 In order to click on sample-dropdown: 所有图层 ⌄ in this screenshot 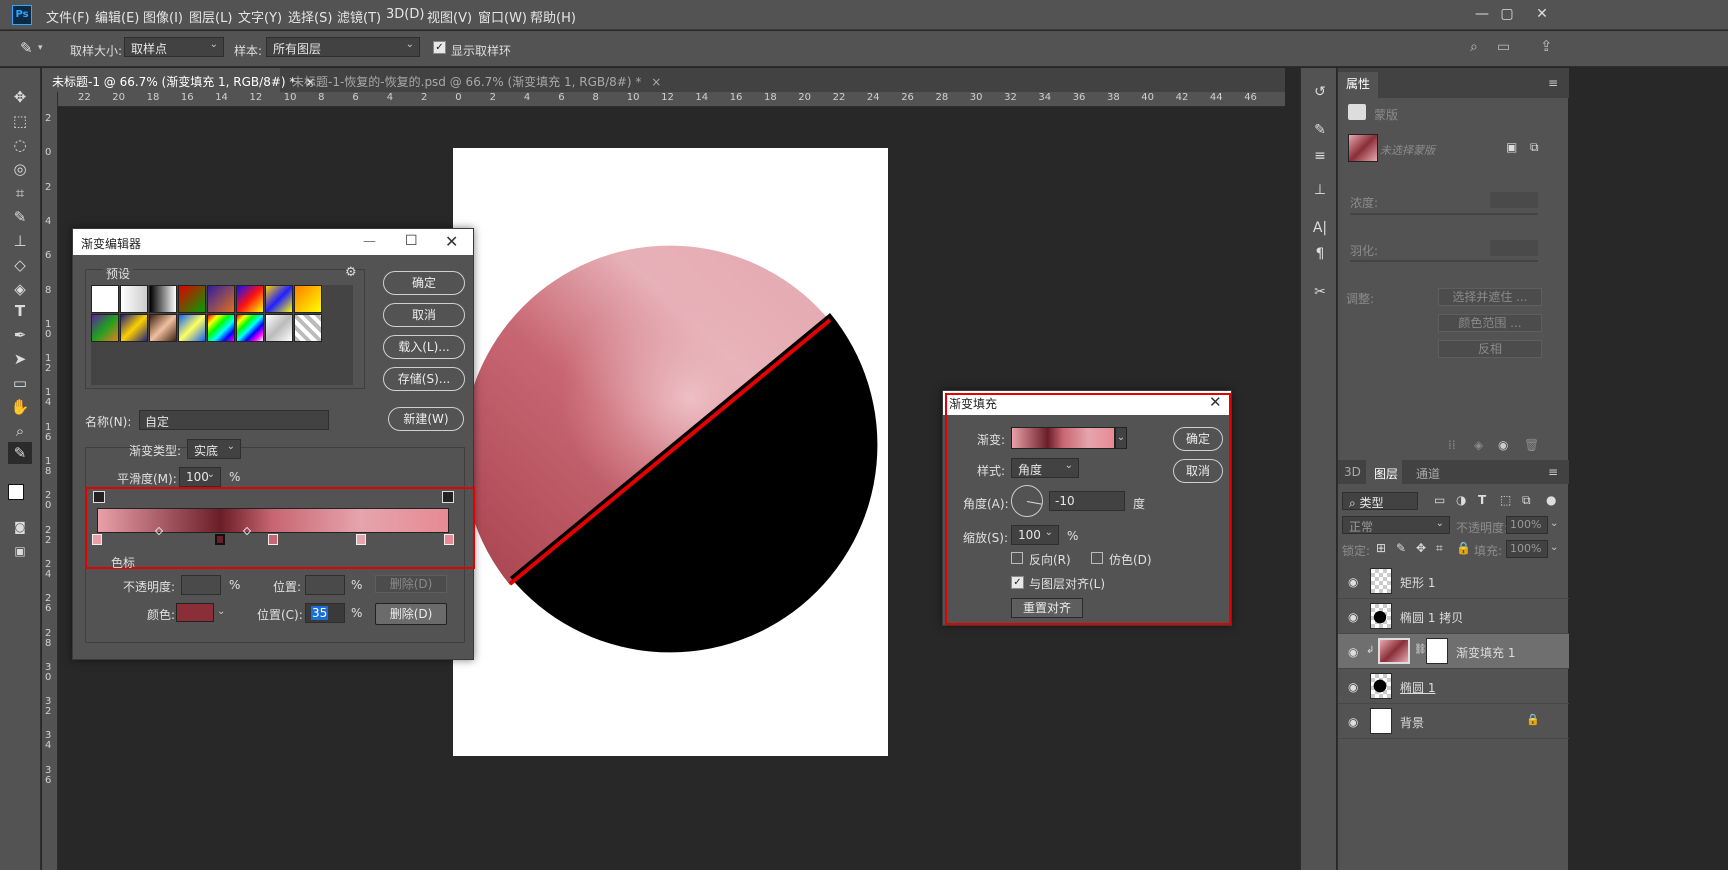, I will do `click(343, 47)`.